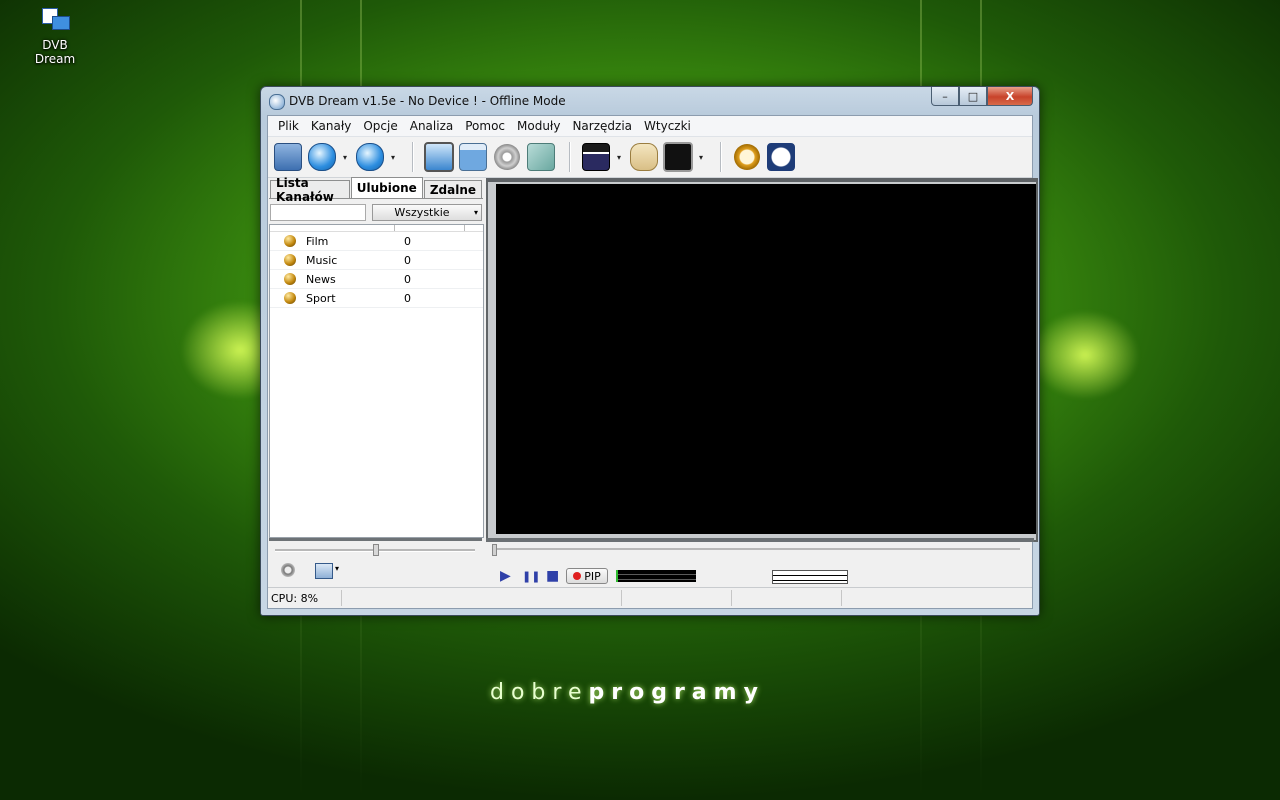 Image resolution: width=1280 pixels, height=800 pixels. Describe the element at coordinates (380, 126) in the screenshot. I see `menu-opcje: Opcje` at that location.